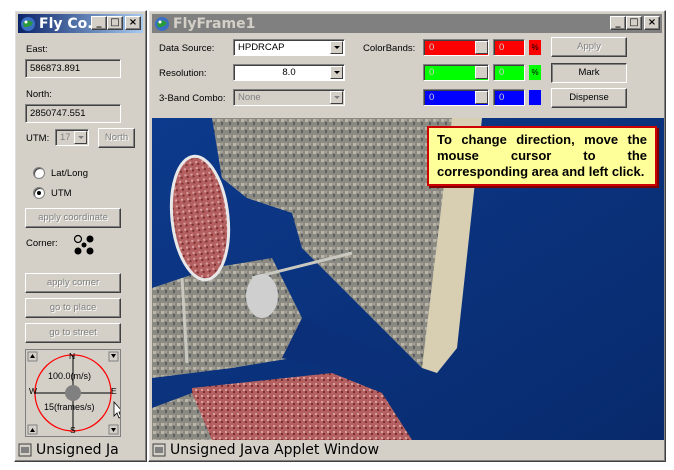 This screenshot has width=674, height=470. I want to click on mouse-cursor-icon, so click(116, 409).